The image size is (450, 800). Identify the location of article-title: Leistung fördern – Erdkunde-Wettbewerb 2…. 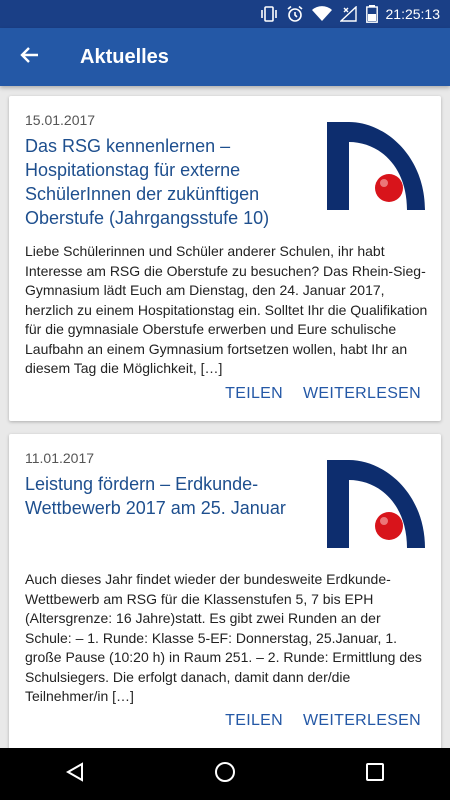
(163, 496).